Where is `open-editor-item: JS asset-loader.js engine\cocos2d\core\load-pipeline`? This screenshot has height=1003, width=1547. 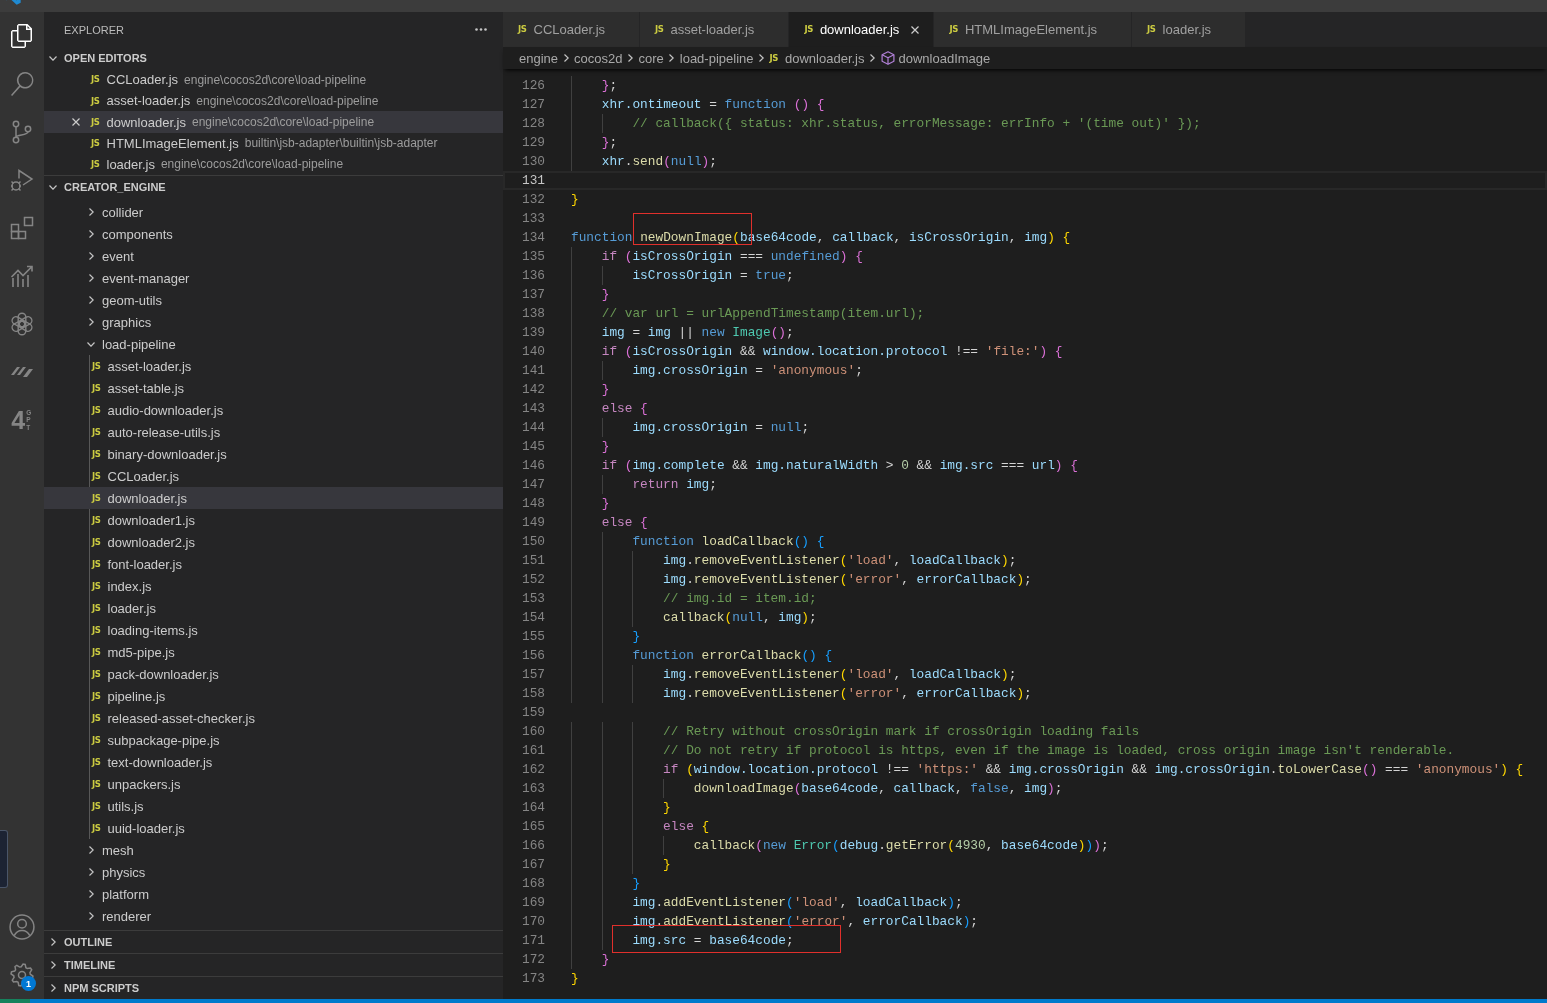 open-editor-item: JS asset-loader.js engine\cocos2d\core\load-pipeline is located at coordinates (273, 101).